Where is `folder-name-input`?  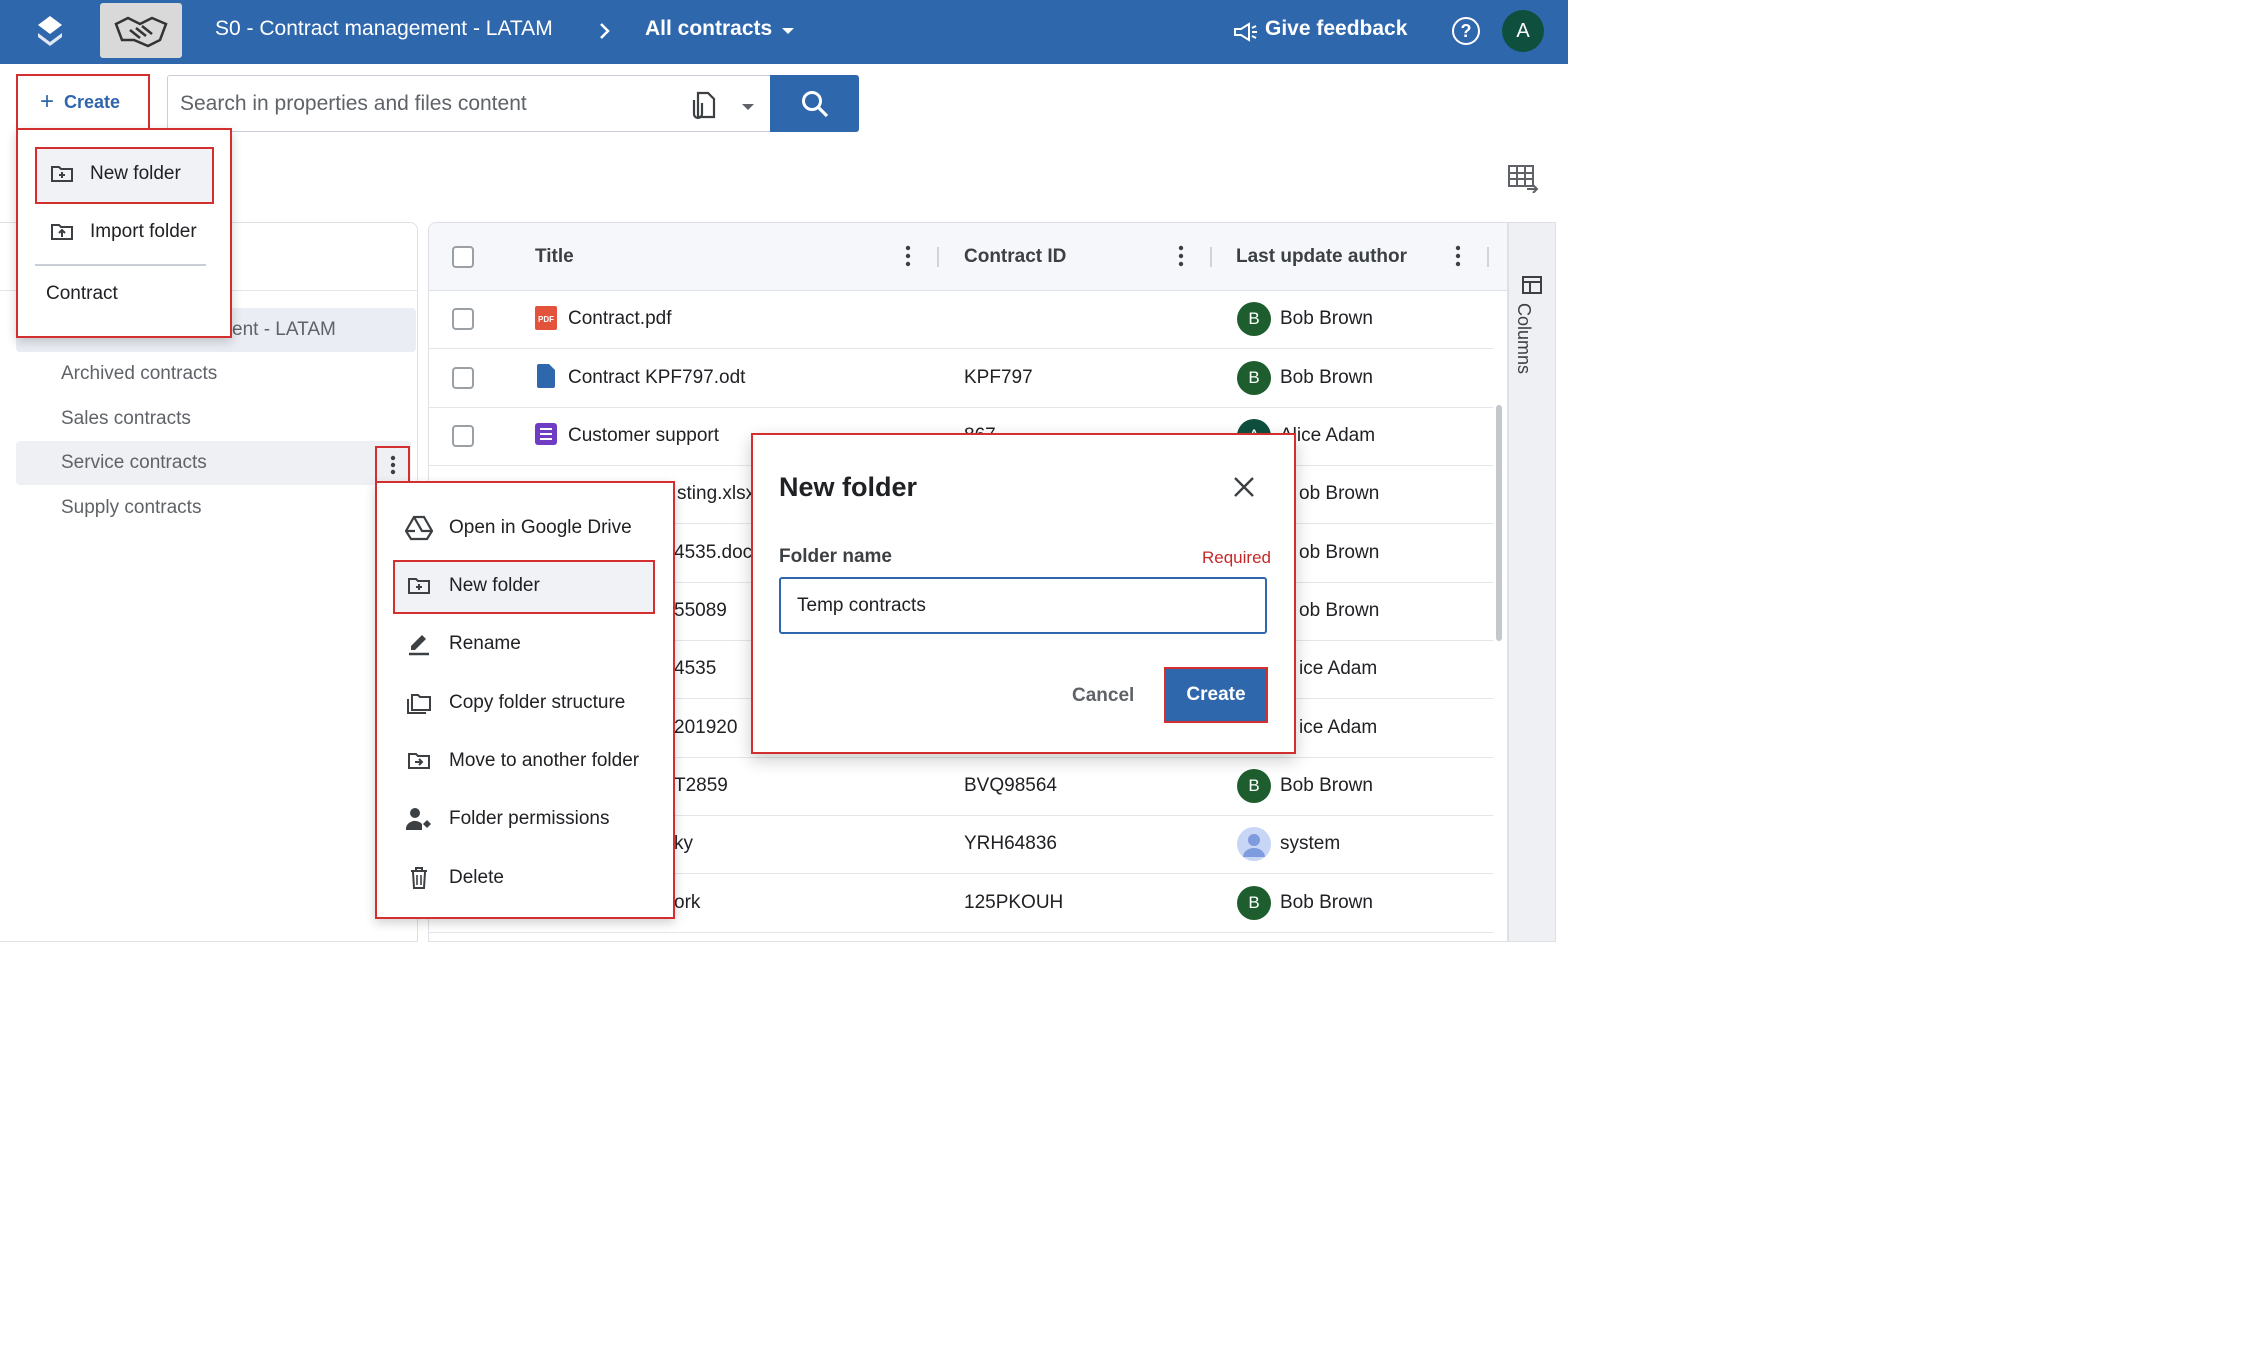 folder-name-input is located at coordinates (1023, 605).